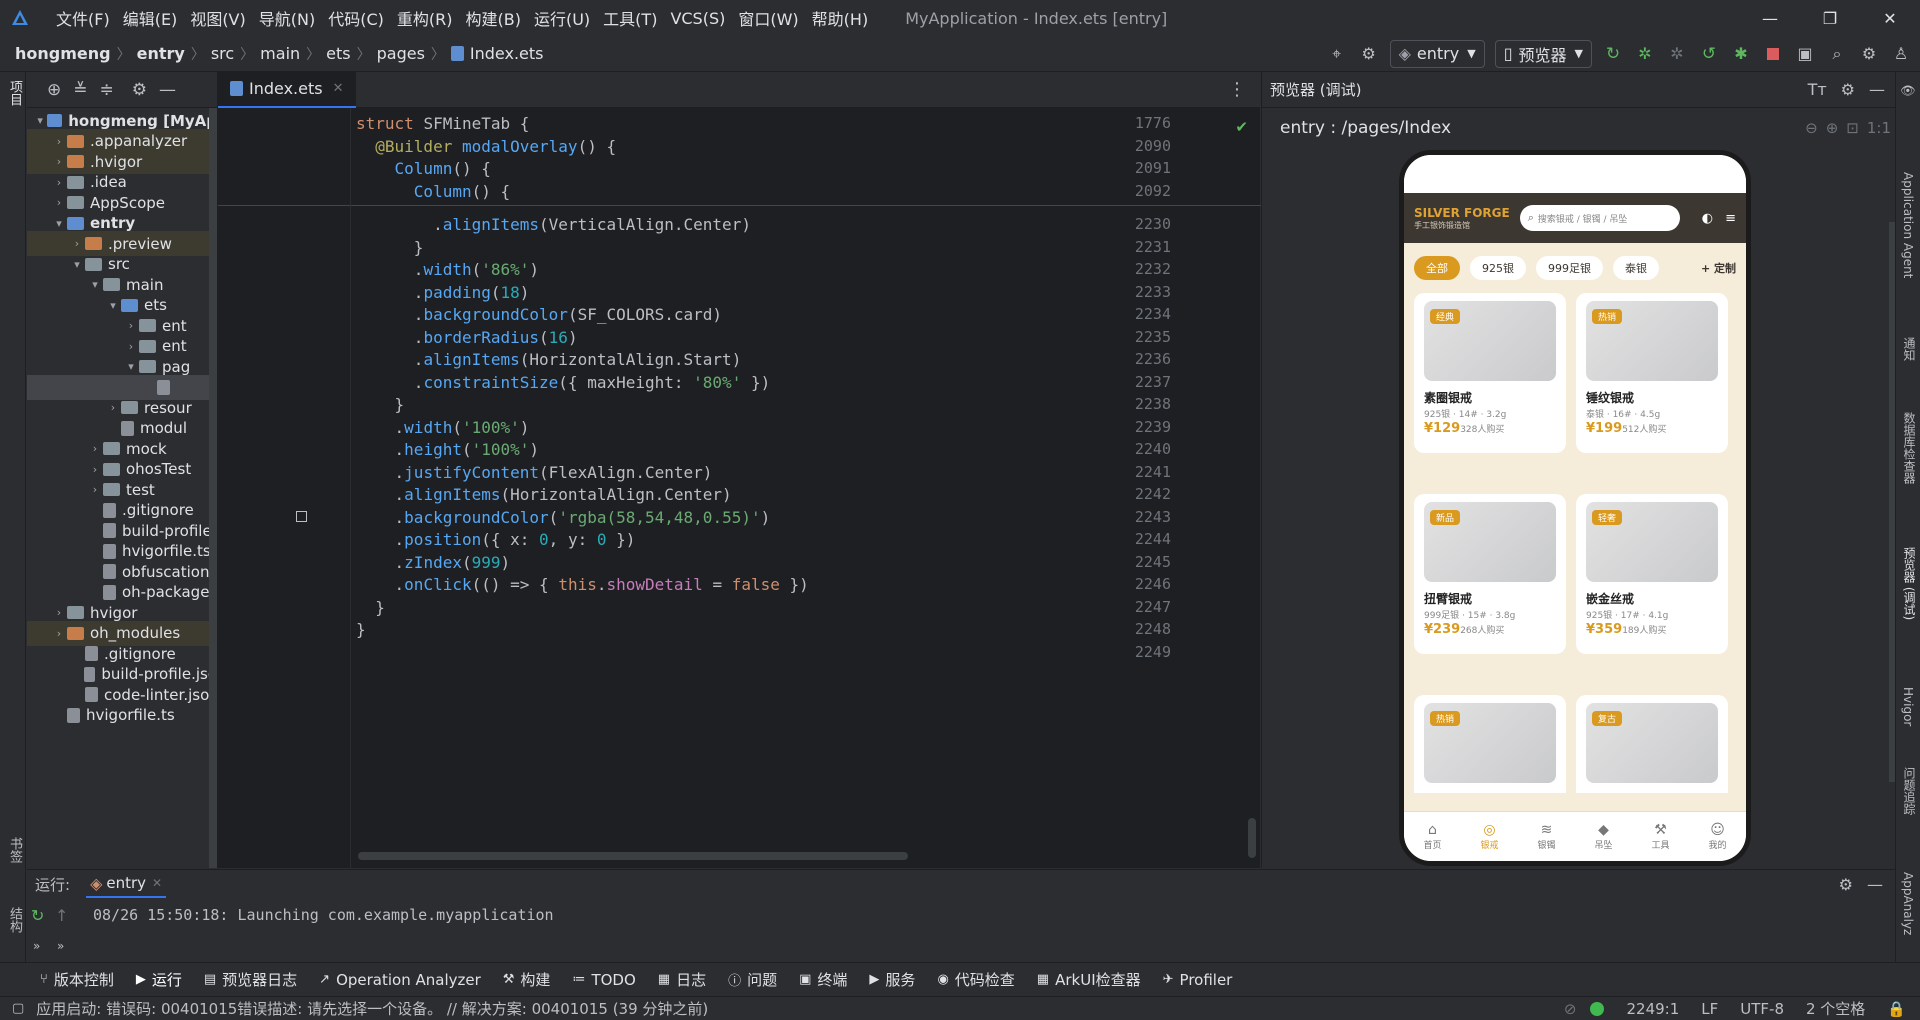 This screenshot has height=1020, width=1920. Describe the element at coordinates (1709, 54) in the screenshot. I see `apply-changes-icon: ↺` at that location.